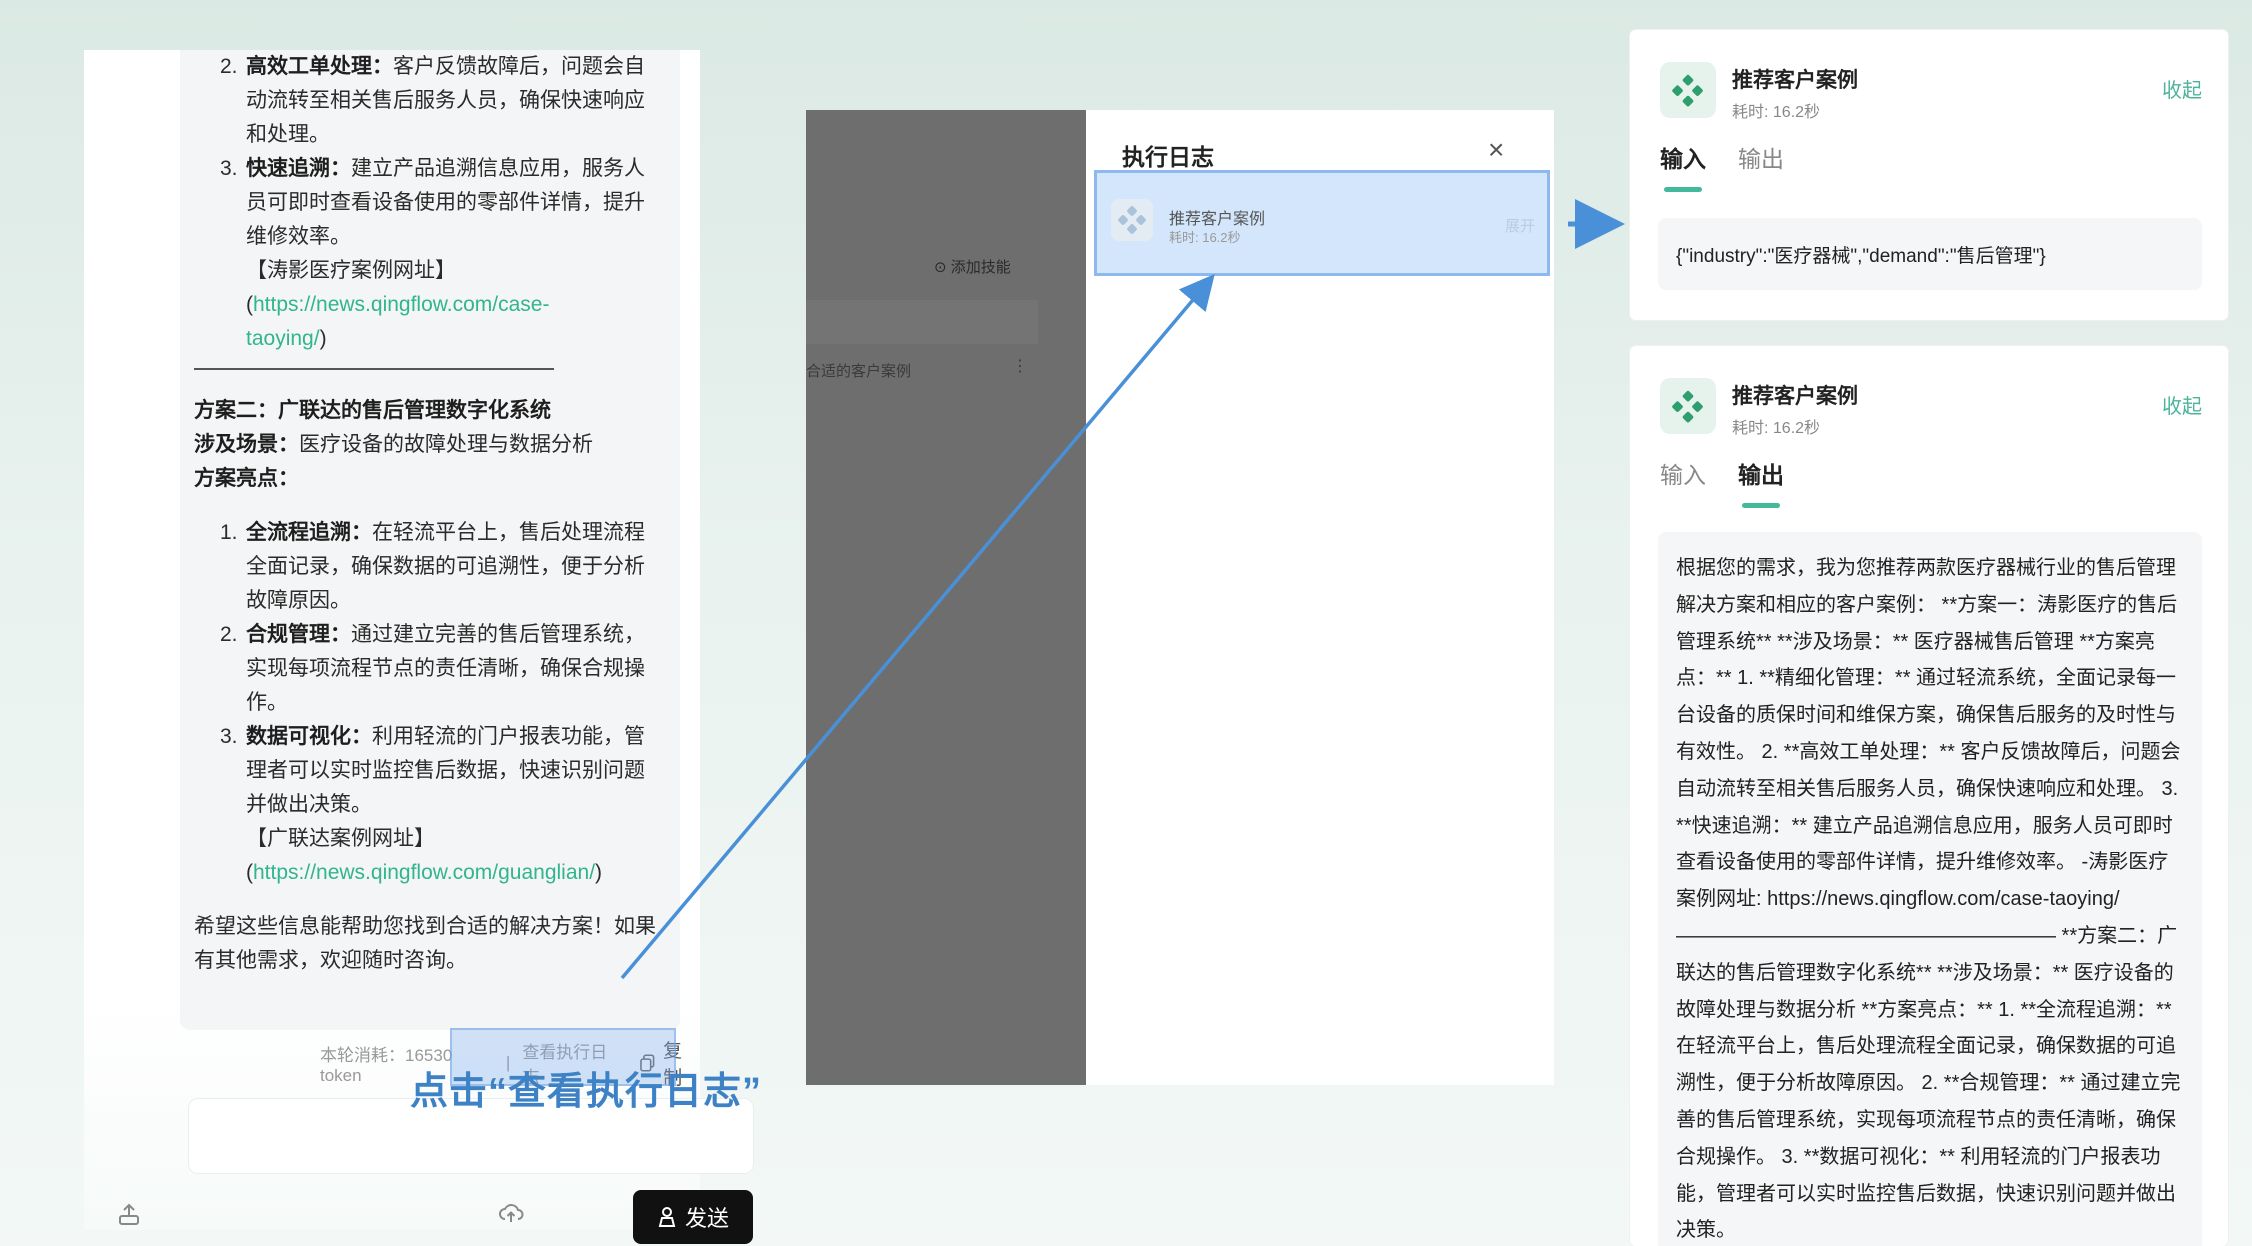 The height and width of the screenshot is (1246, 2252). I want to click on case-link-guanglian: https://news.qingflow.com/guanglian/, so click(424, 872).